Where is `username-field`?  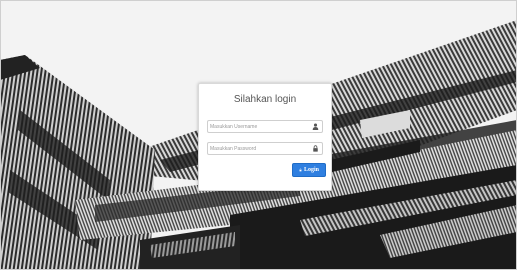
username-field is located at coordinates (265, 126).